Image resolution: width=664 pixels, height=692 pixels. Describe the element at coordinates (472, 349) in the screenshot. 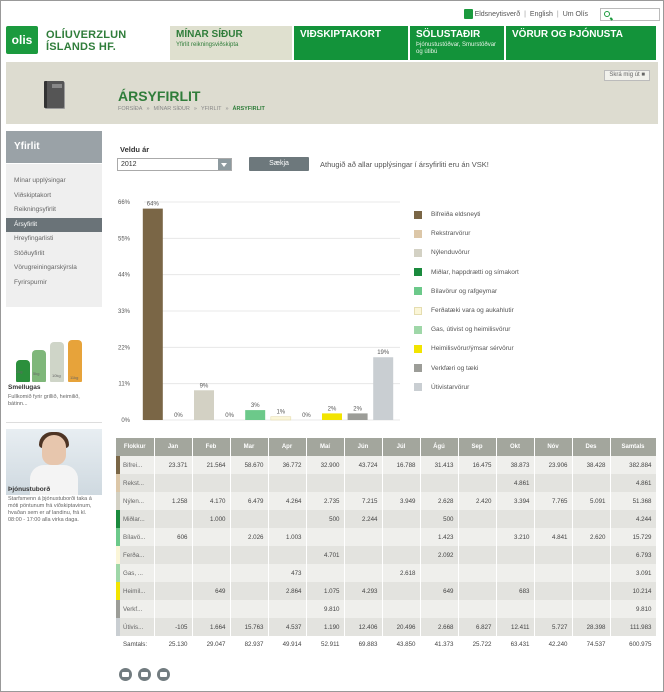

I see `legend-label: Heimilisvörur/ýmsar sérvörur` at that location.